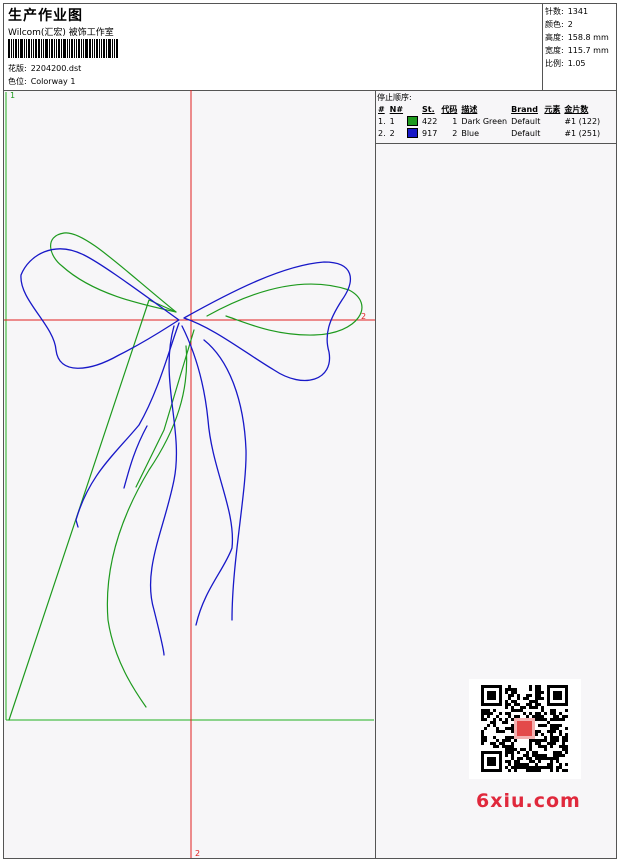  Describe the element at coordinates (412, 121) in the screenshot. I see `color-swatch-cell` at that location.